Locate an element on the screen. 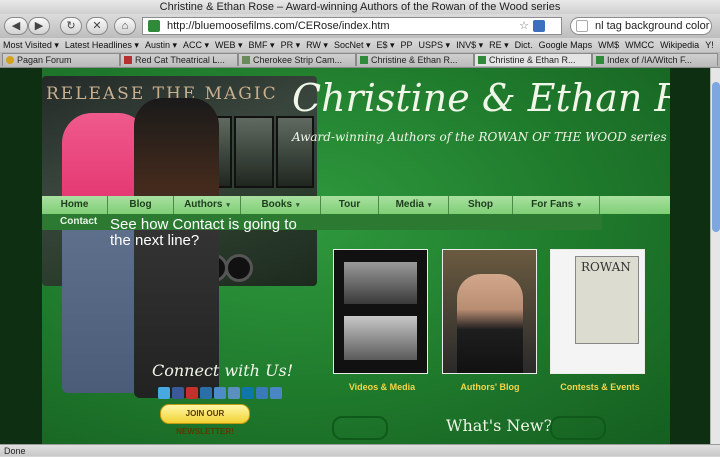 The image size is (720, 457). bookmark-item: Most Visited ▾ is located at coordinates (31, 45).